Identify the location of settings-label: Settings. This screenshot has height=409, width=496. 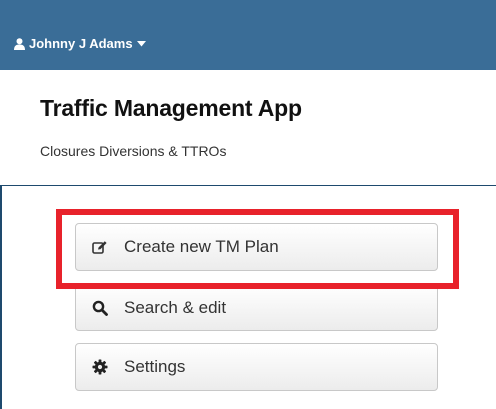
(155, 366).